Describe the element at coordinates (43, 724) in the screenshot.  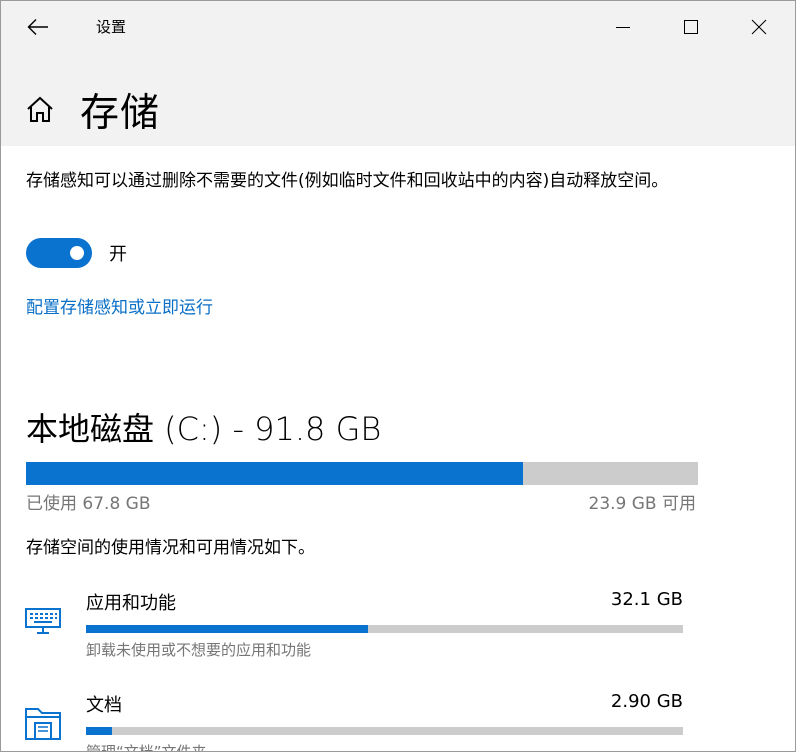
I see `folder-icon` at that location.